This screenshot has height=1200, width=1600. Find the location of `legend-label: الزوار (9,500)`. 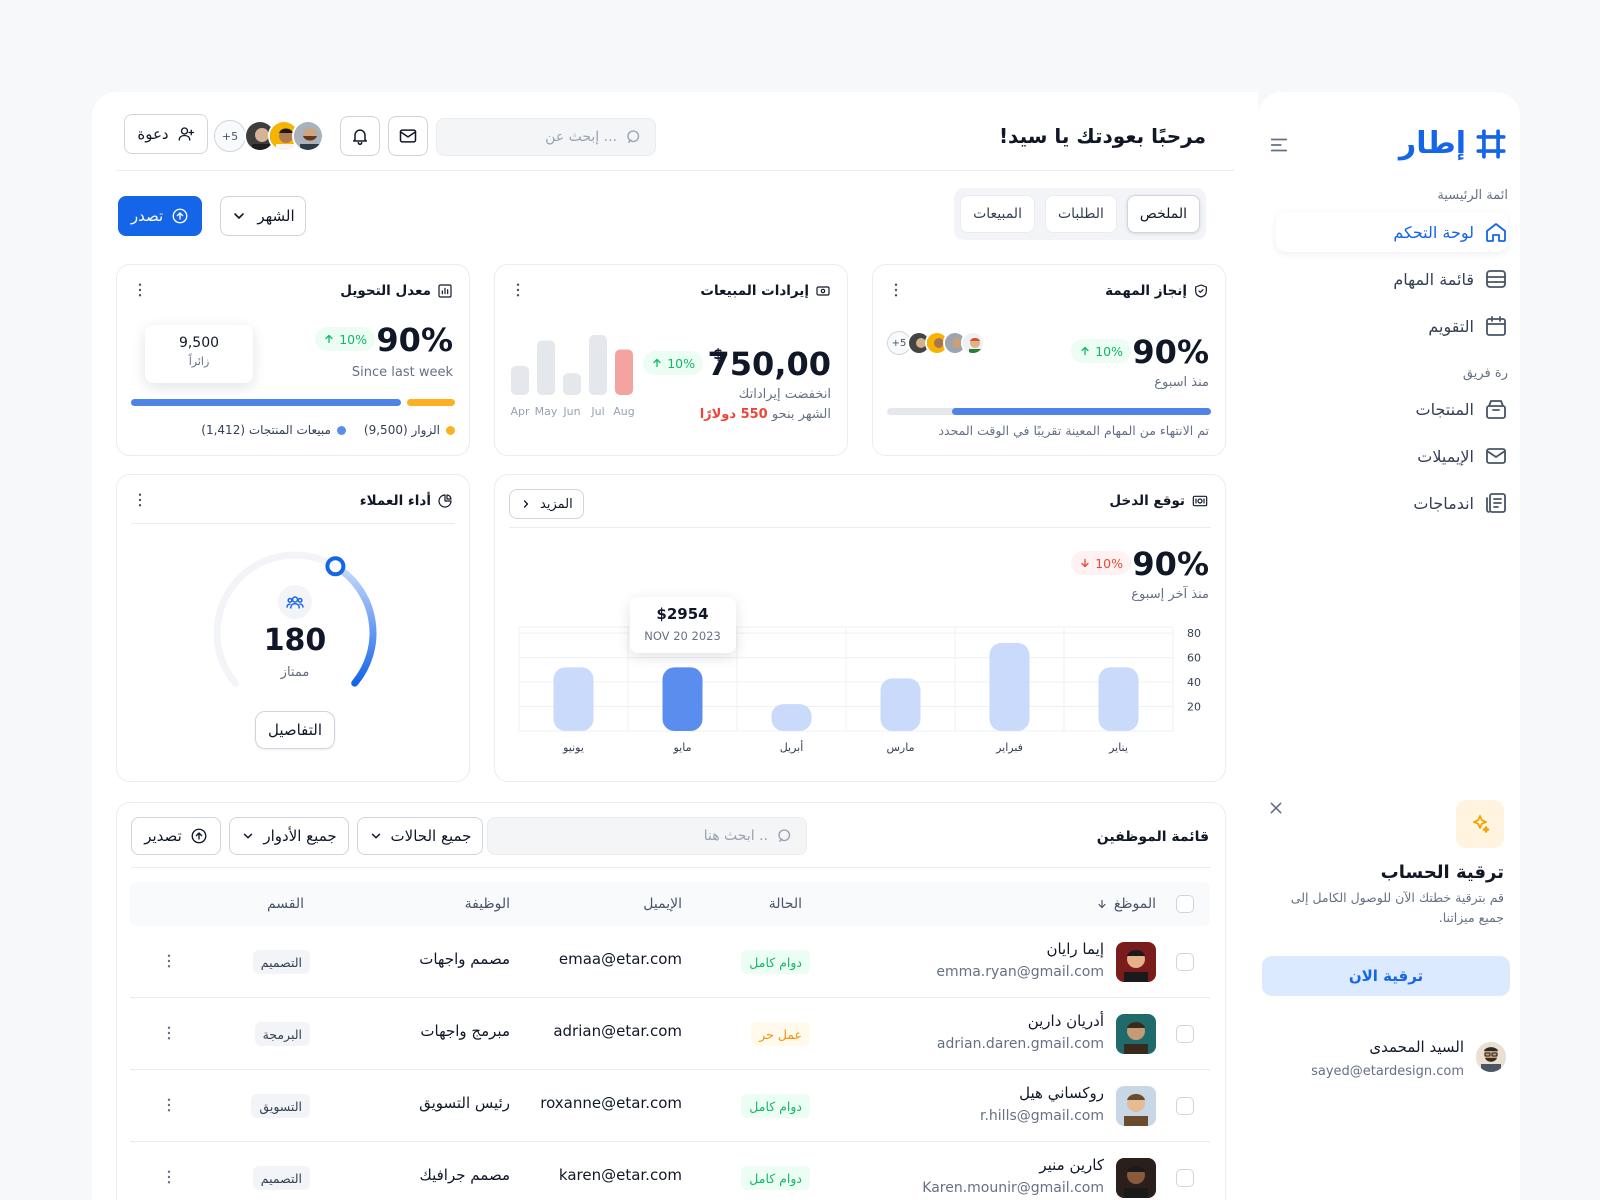

legend-label: الزوار (9,500) is located at coordinates (401, 430).